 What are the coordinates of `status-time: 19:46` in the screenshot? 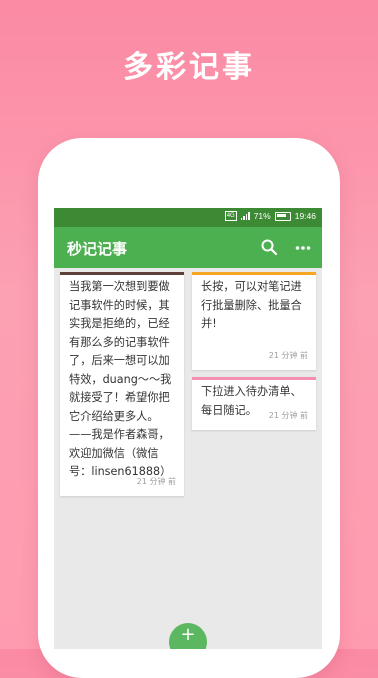 It's located at (305, 216).